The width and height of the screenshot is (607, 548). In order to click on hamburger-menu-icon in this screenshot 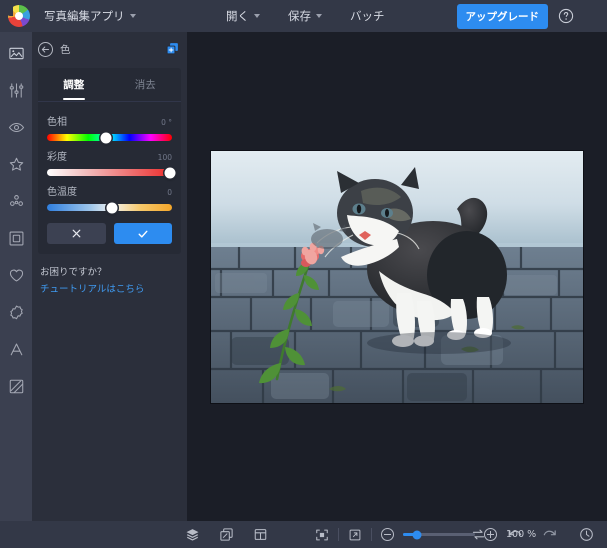, I will do `click(591, 16)`.